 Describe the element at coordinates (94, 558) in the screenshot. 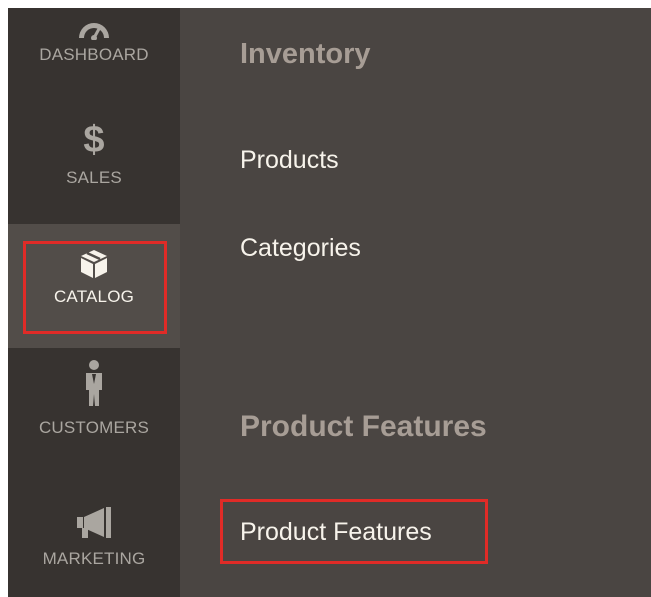

I see `nav-label-marketing: MARKETING` at that location.